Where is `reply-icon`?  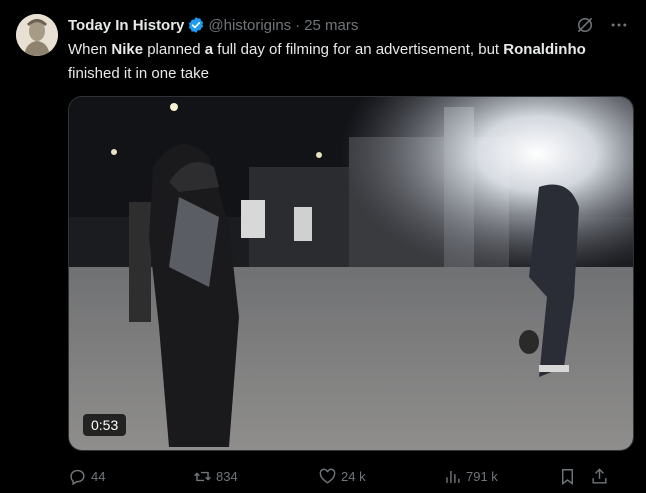 reply-icon is located at coordinates (77, 477).